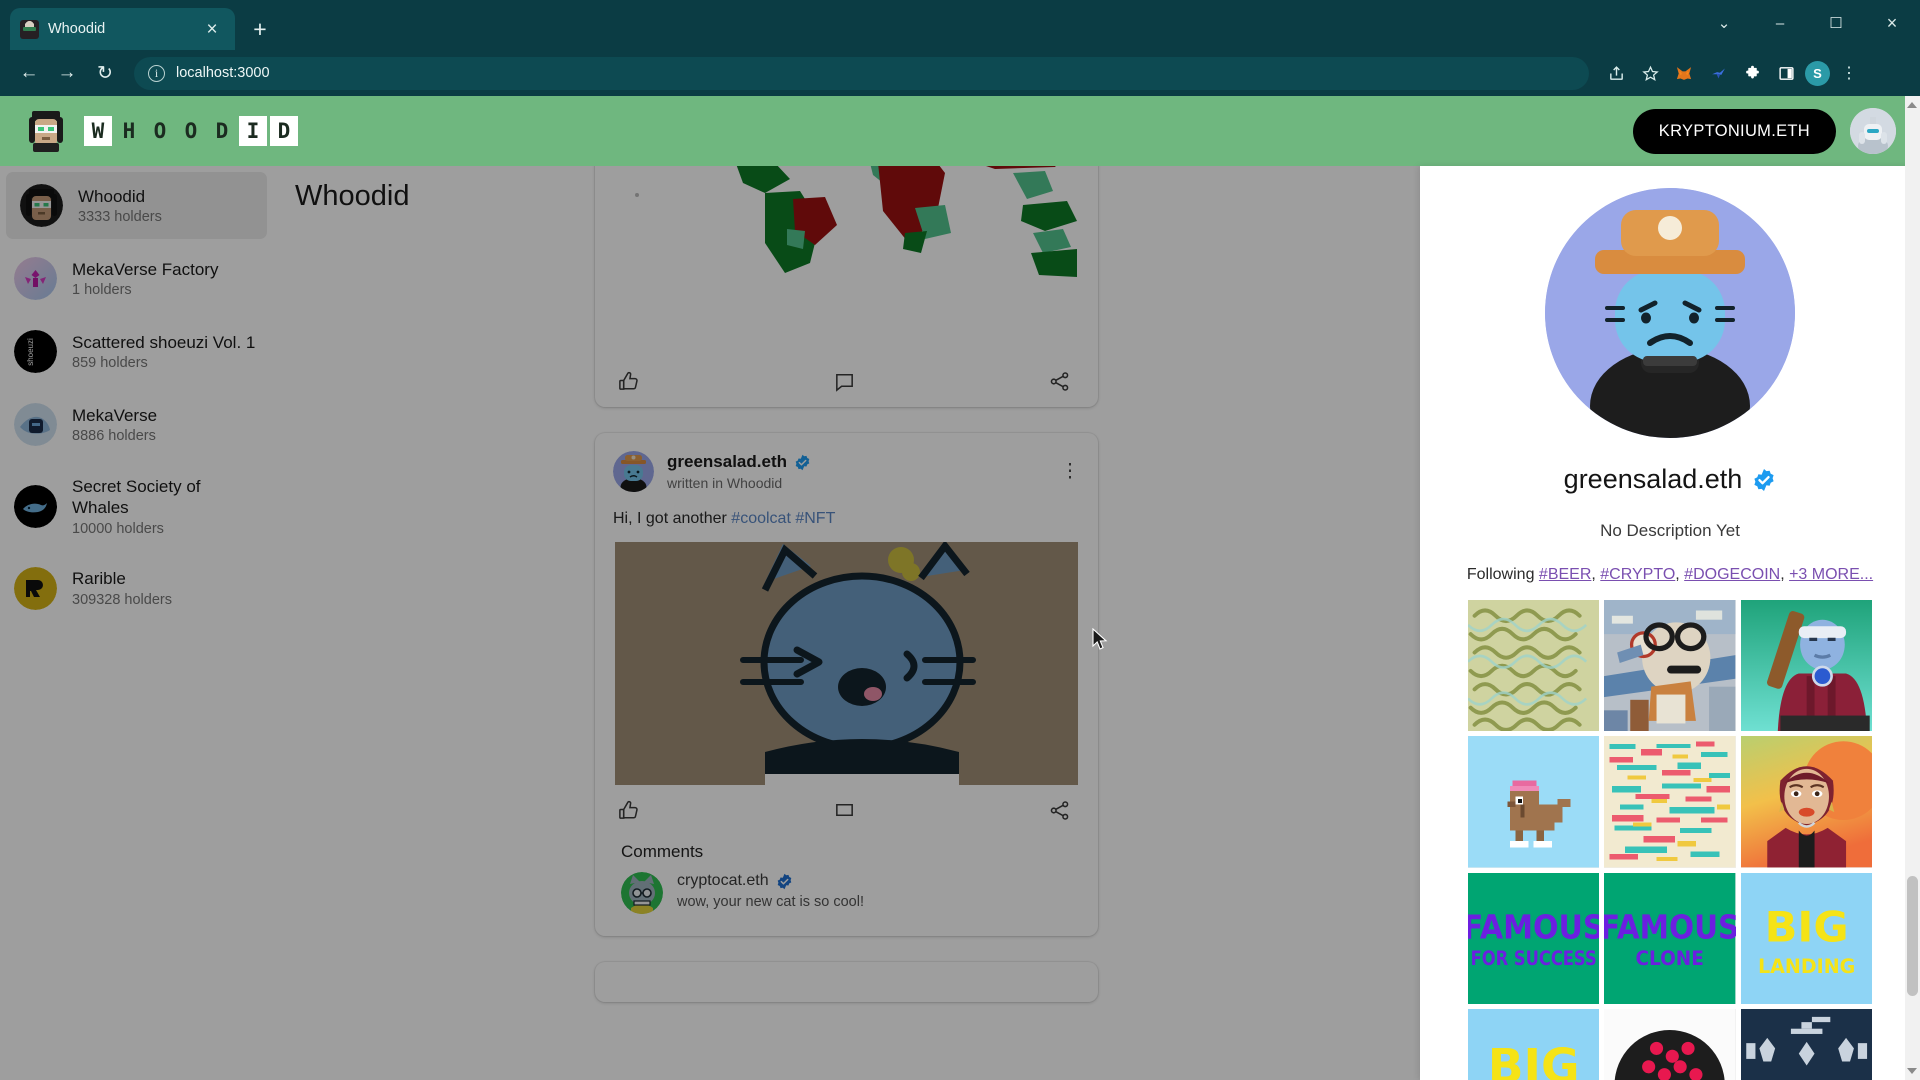 This screenshot has height=1080, width=1920. I want to click on cryptocat-avatar-icon, so click(642, 893).